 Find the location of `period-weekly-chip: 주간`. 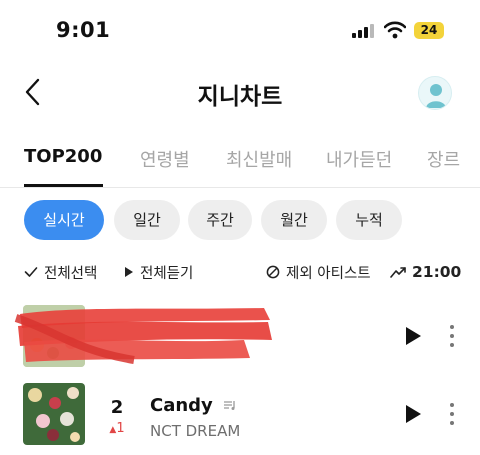

period-weekly-chip: 주간 is located at coordinates (220, 220).